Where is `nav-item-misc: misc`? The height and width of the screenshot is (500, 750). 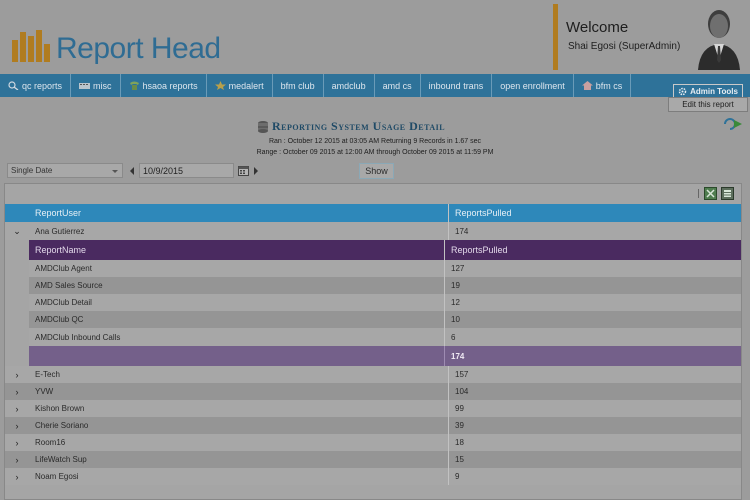
nav-item-misc: misc is located at coordinates (96, 85).